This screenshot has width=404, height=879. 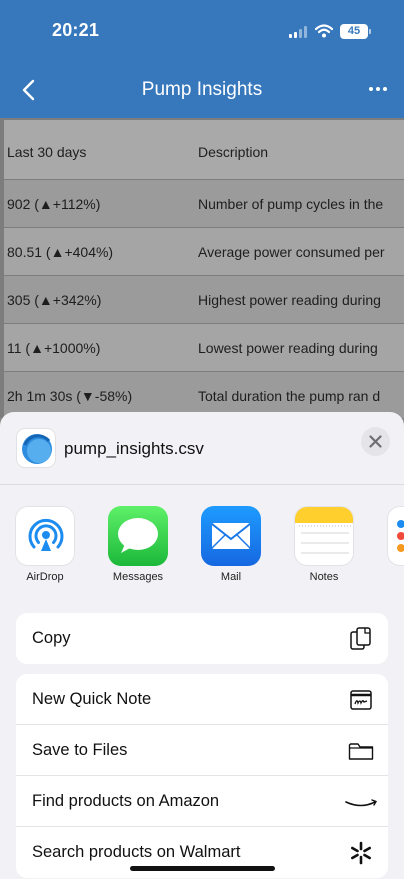 I want to click on copy-icon, so click(x=360, y=638).